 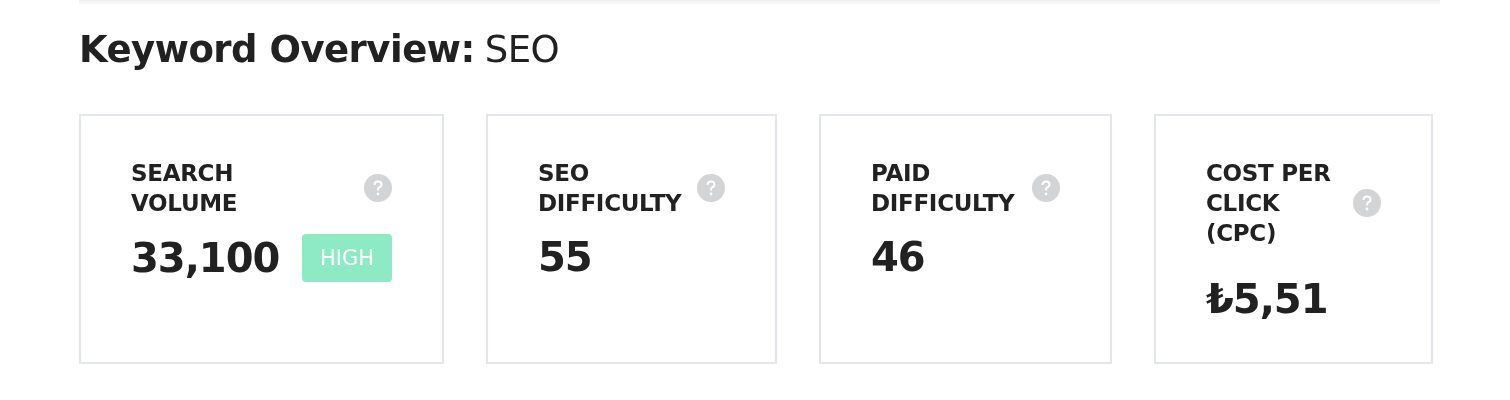 I want to click on metric-label: PAID DIFFICULTY, so click(x=943, y=188).